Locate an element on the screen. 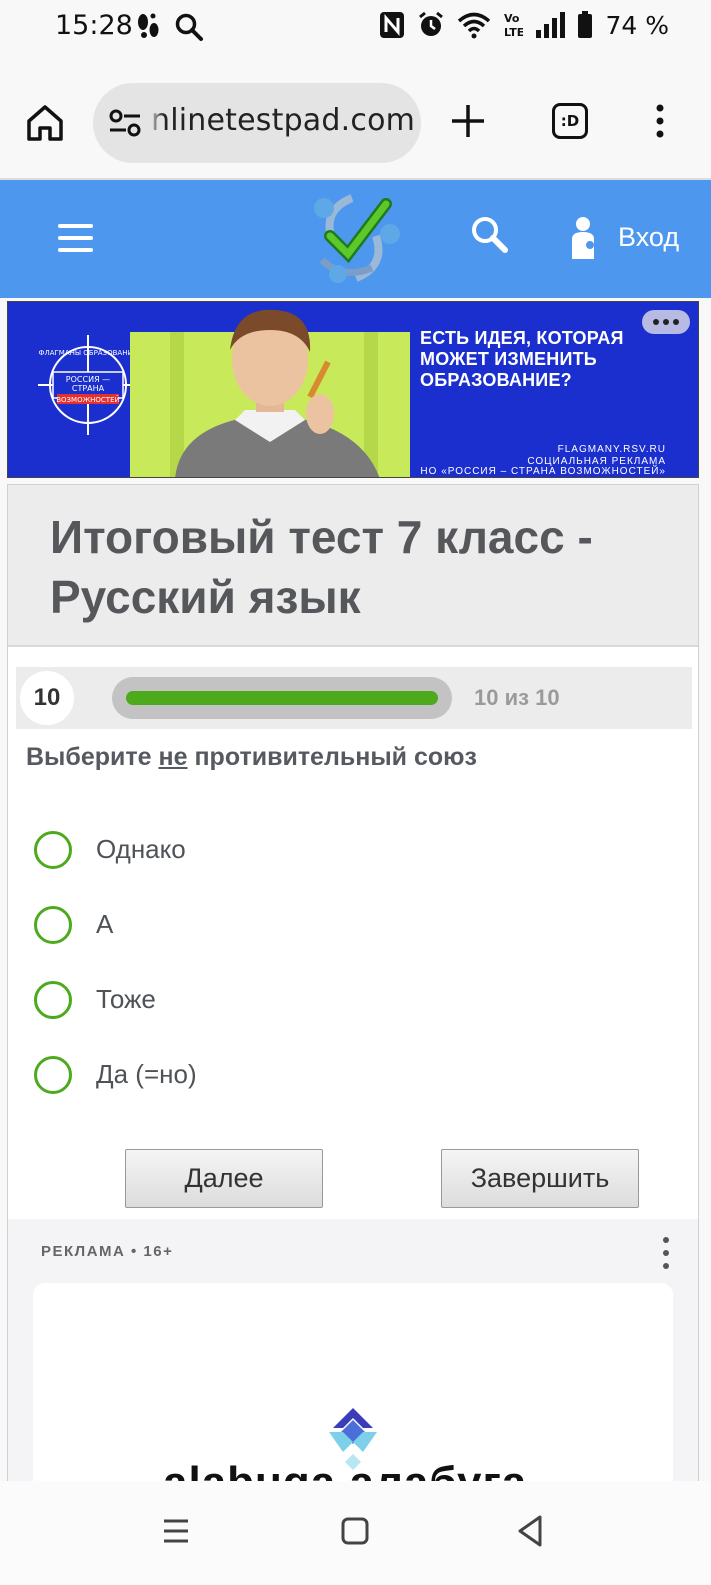 This screenshot has width=711, height=1585. site-settings-icon is located at coordinates (125, 123).